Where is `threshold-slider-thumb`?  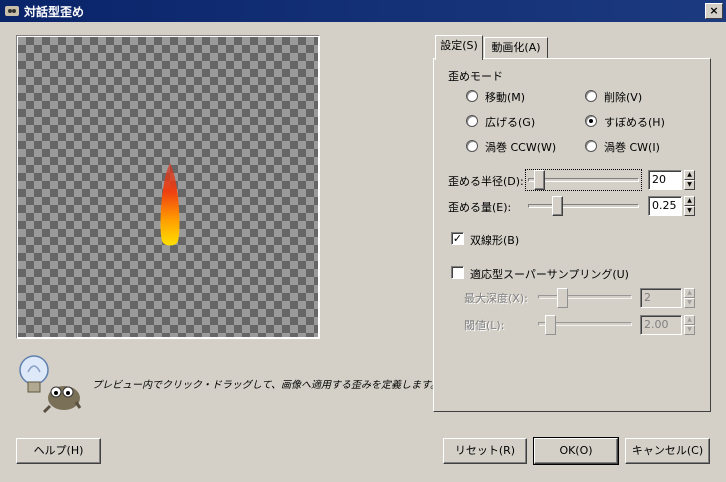
threshold-slider-thumb is located at coordinates (550, 325).